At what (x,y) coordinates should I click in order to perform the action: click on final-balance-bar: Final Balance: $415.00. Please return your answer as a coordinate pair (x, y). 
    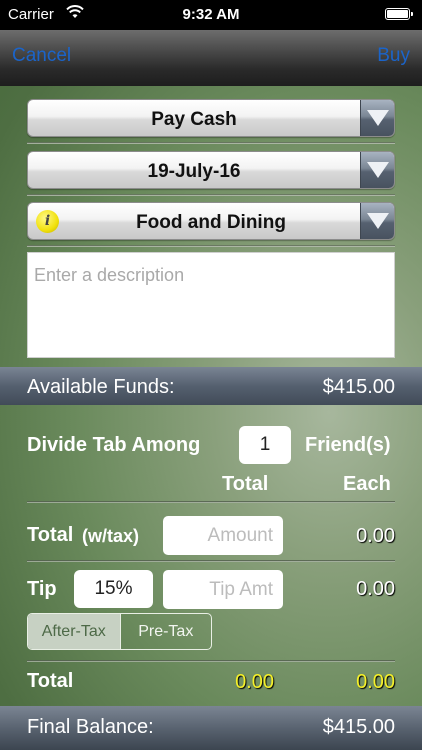
    Looking at the image, I should click on (211, 728).